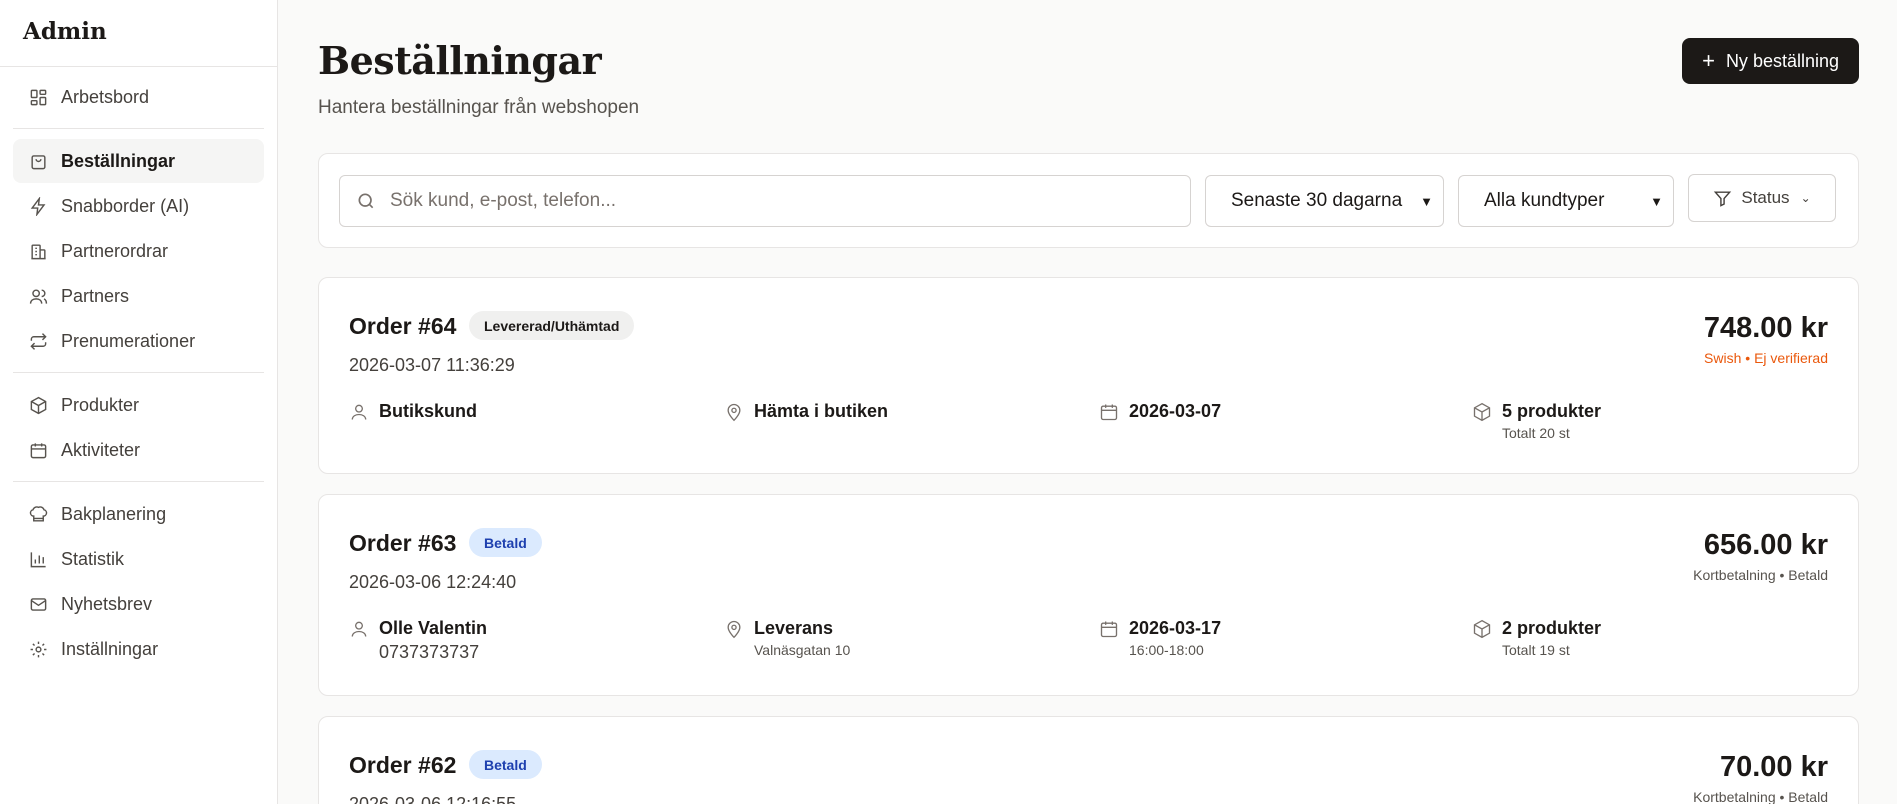 Image resolution: width=1897 pixels, height=804 pixels. I want to click on products-info: 2 produkter Totalt 19 st, so click(1536, 638).